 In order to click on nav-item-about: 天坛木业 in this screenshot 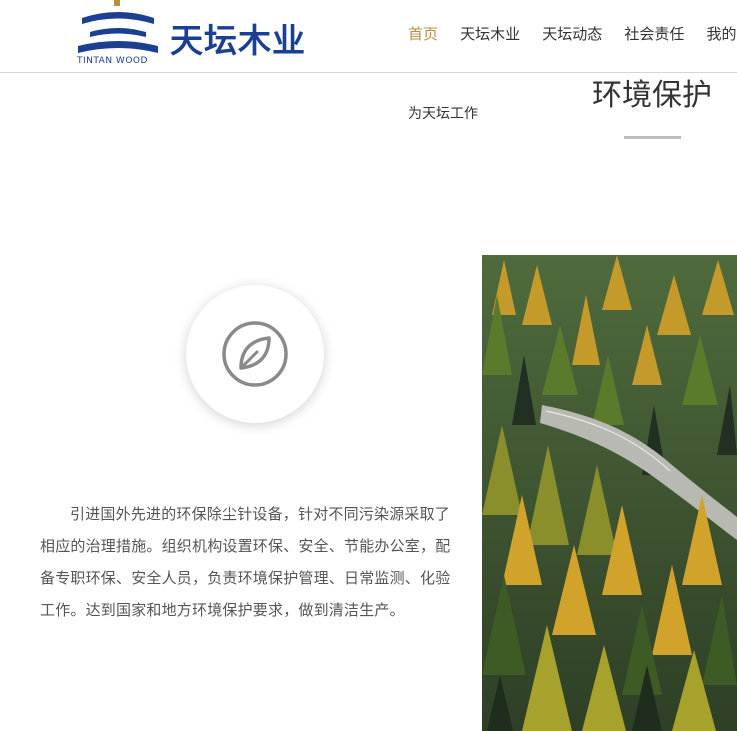, I will do `click(490, 33)`.